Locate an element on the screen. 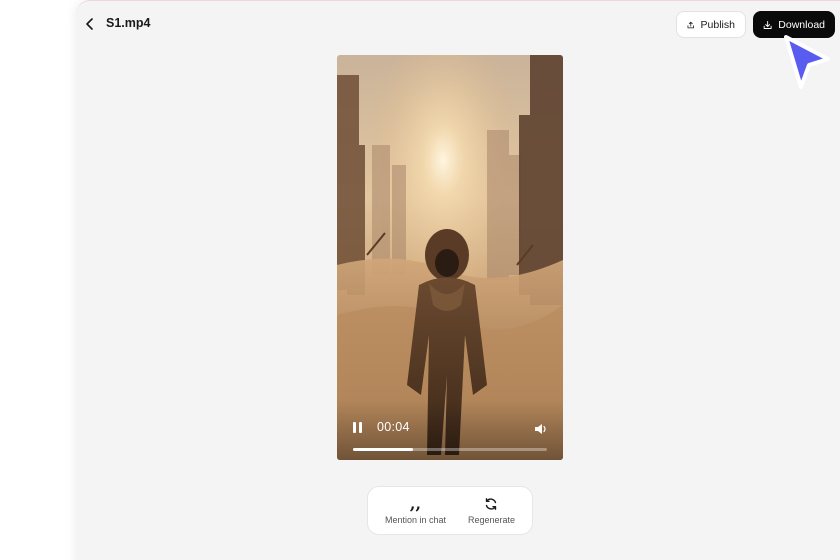 The height and width of the screenshot is (560, 840). mention-label: Mention in chat is located at coordinates (415, 519).